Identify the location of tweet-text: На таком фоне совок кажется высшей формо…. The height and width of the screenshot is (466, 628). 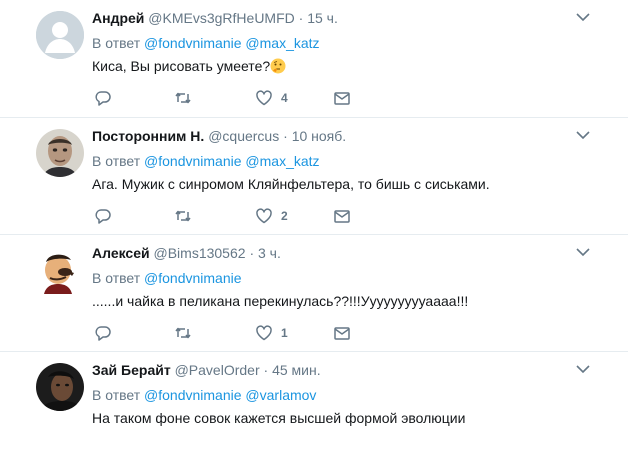
(279, 418).